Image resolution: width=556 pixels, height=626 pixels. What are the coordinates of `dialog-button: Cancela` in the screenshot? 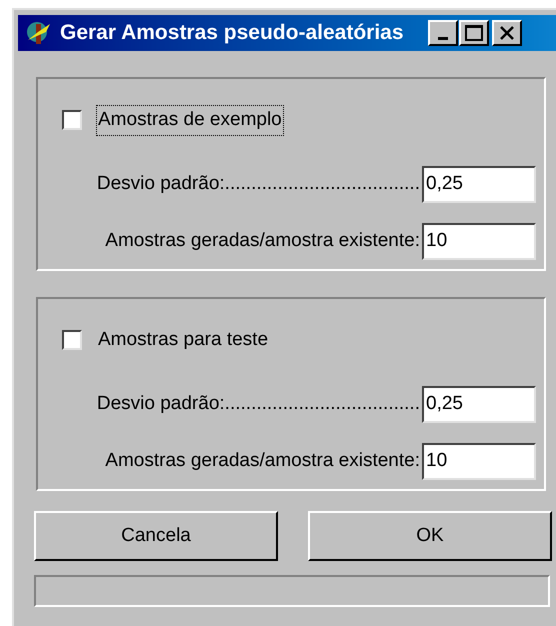 It's located at (156, 536).